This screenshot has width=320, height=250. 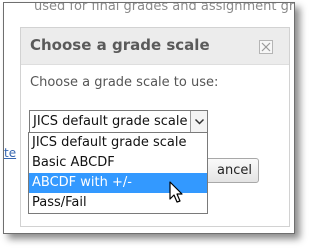 I want to click on cancel-label: ancel, so click(x=234, y=170).